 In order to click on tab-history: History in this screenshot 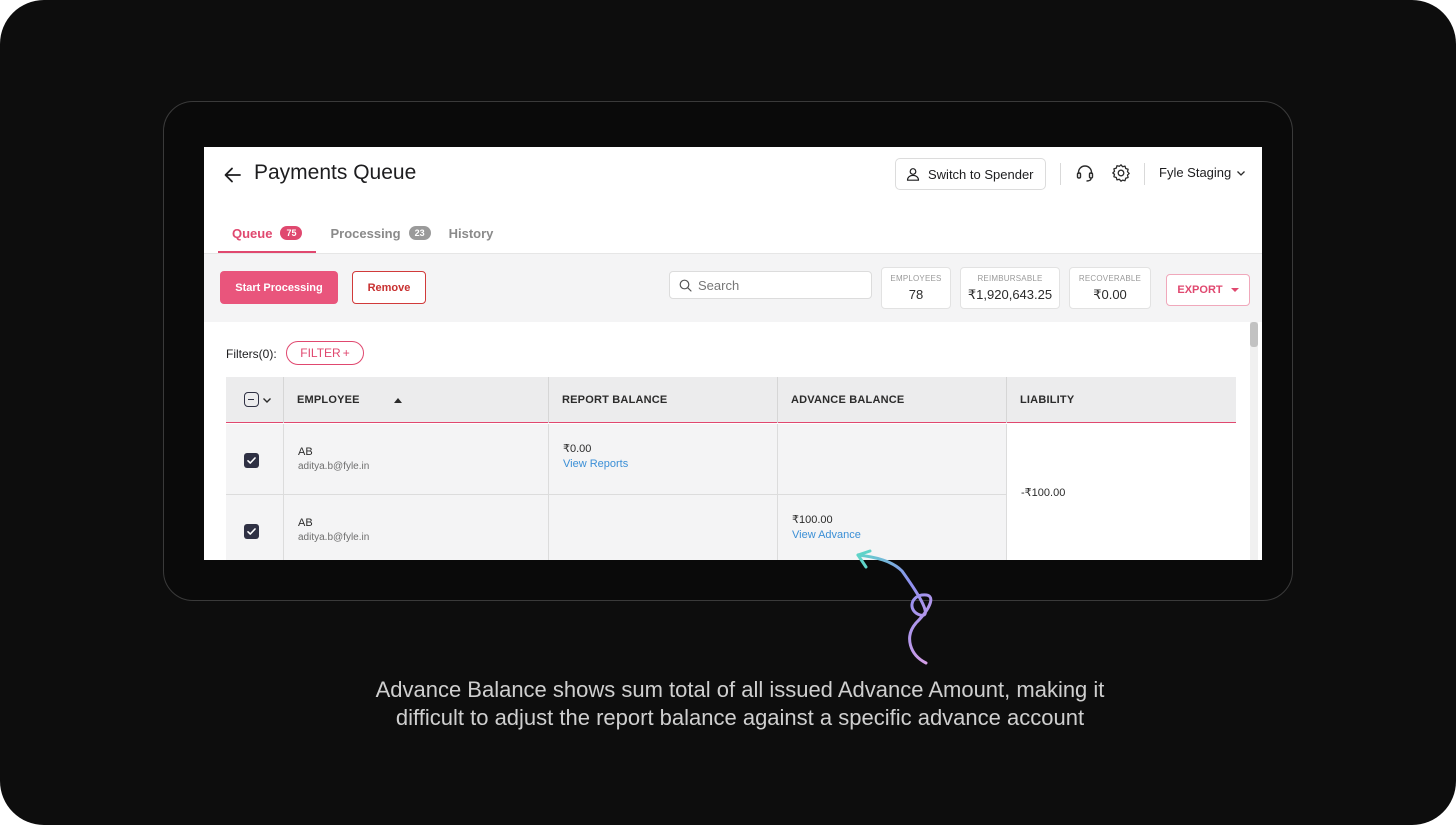, I will do `click(476, 233)`.